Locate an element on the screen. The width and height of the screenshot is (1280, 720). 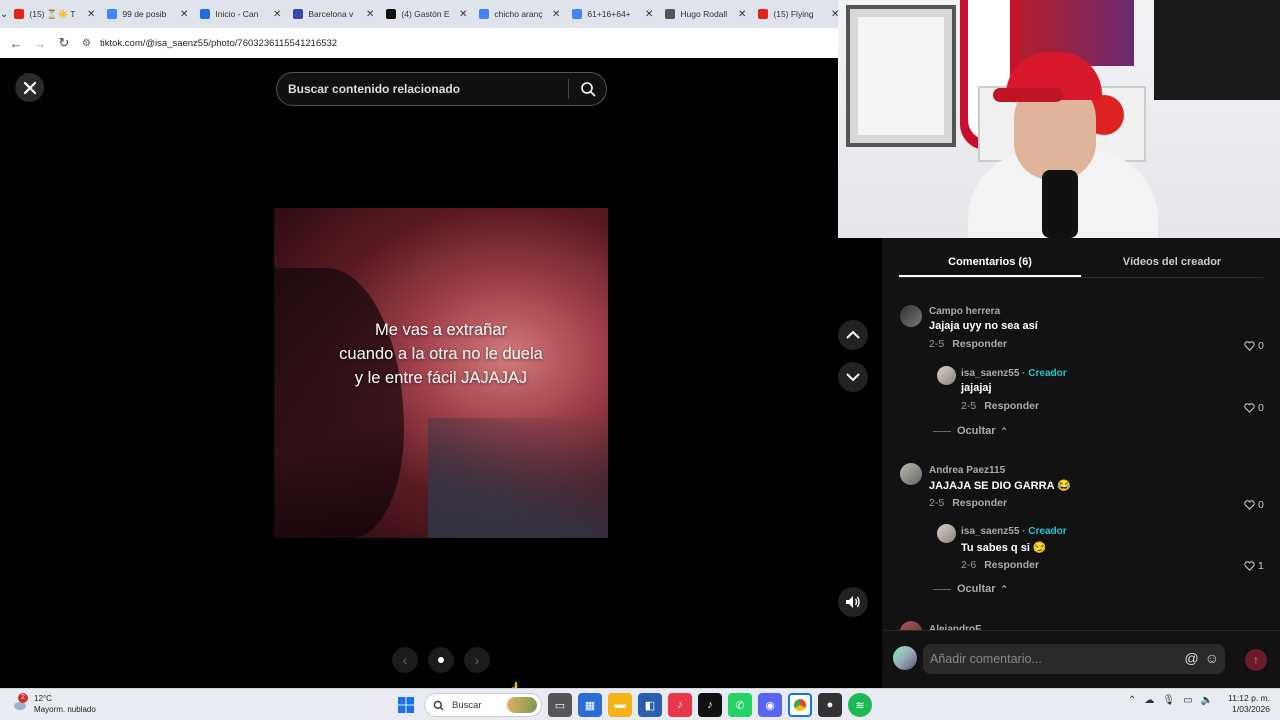
tab-title: (4) Gastón E is located at coordinates (425, 14).